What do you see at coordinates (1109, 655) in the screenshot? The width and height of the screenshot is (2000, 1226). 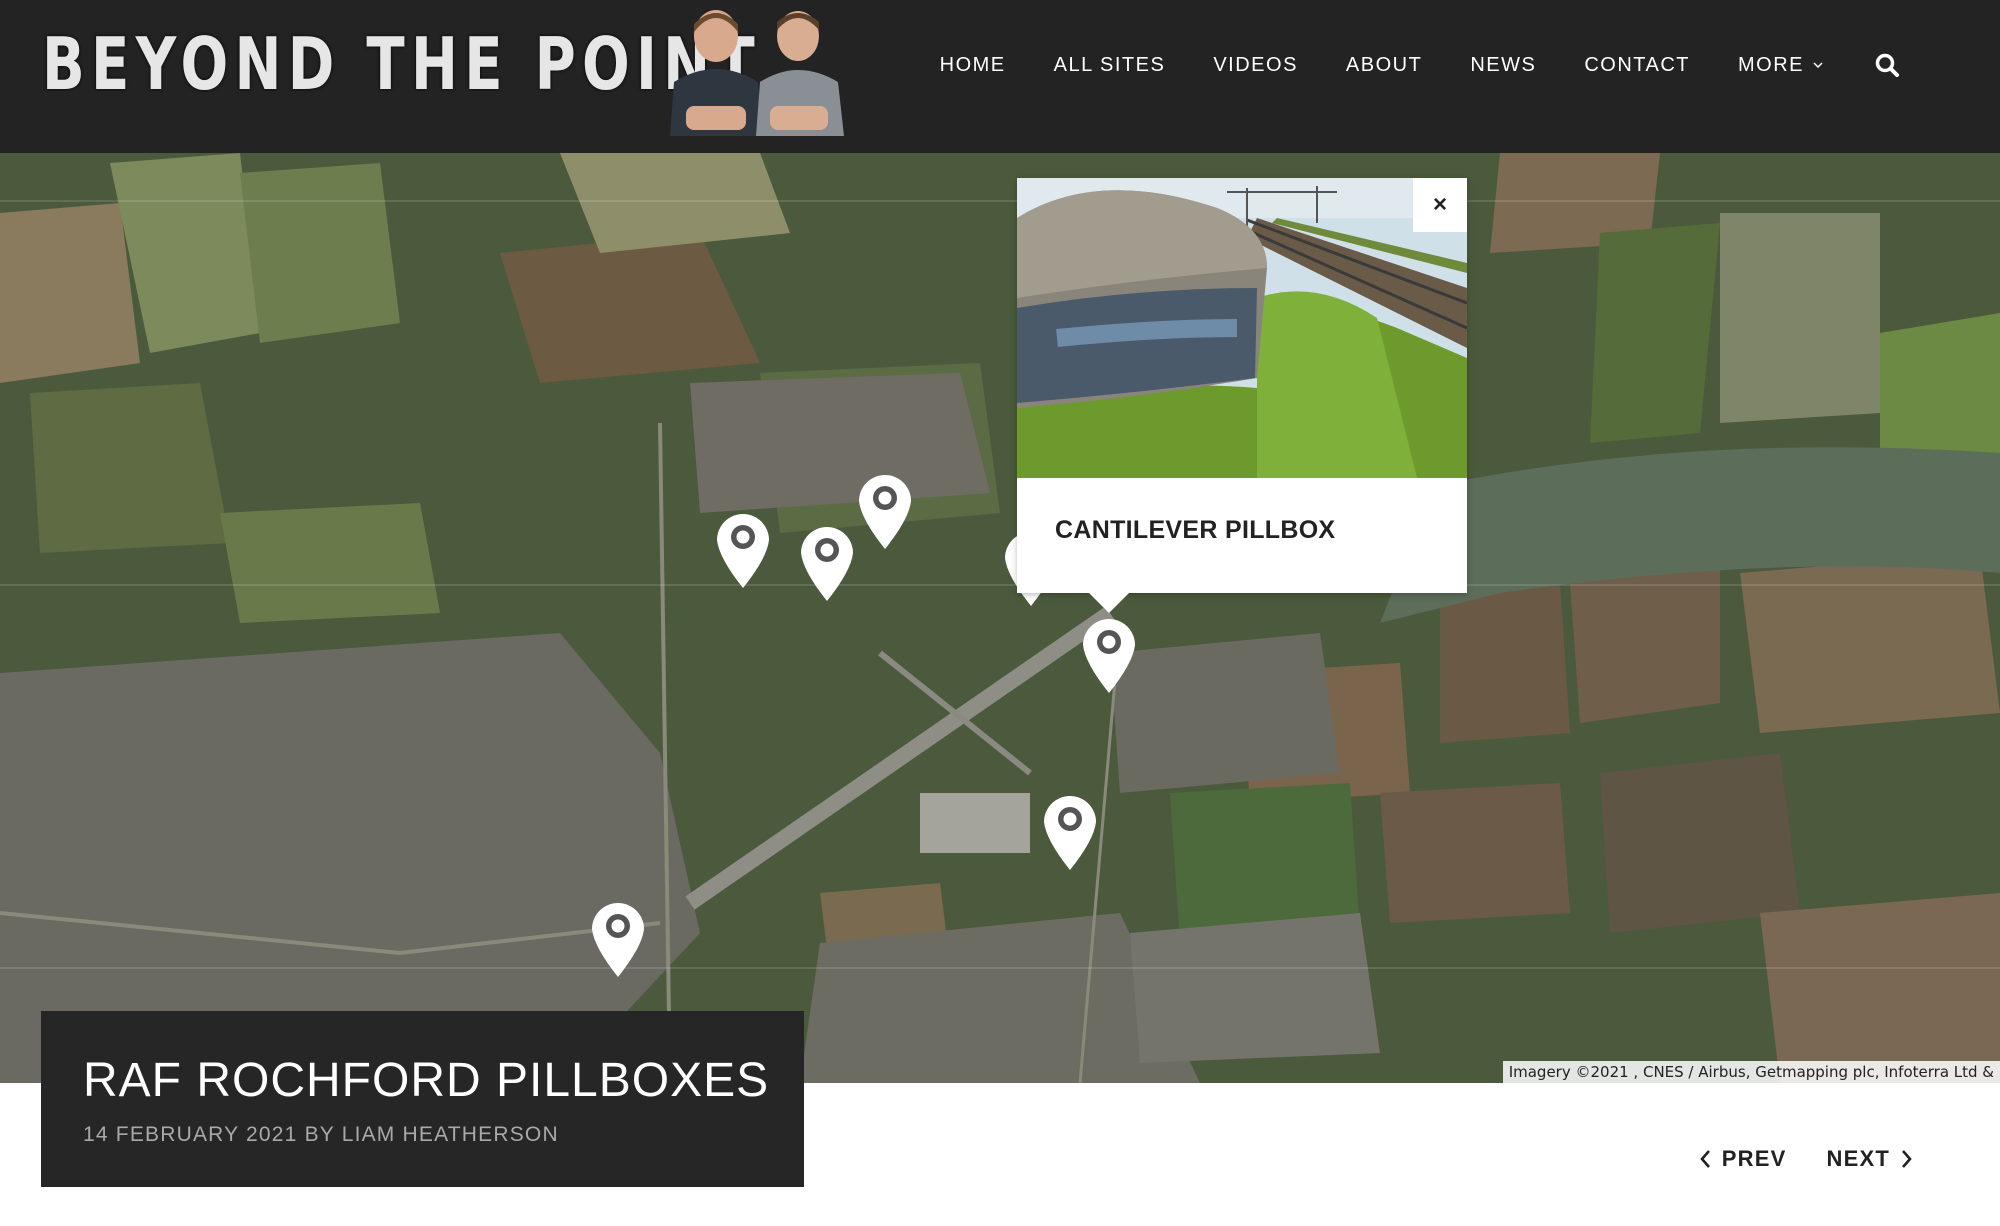 I see `map-marker-selected` at bounding box center [1109, 655].